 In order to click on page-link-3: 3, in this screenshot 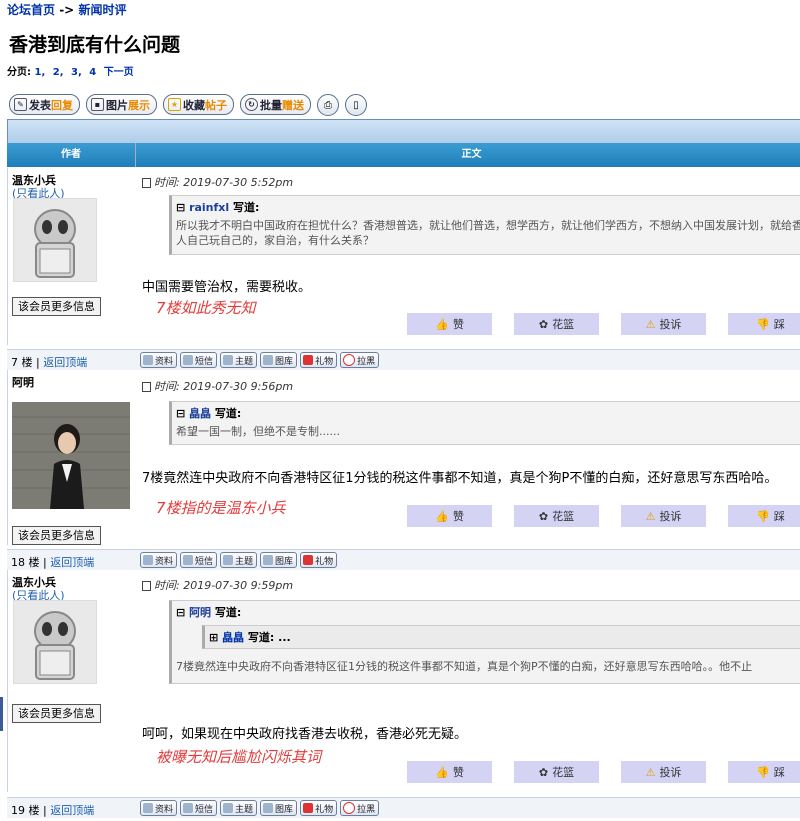, I will do `click(76, 72)`.